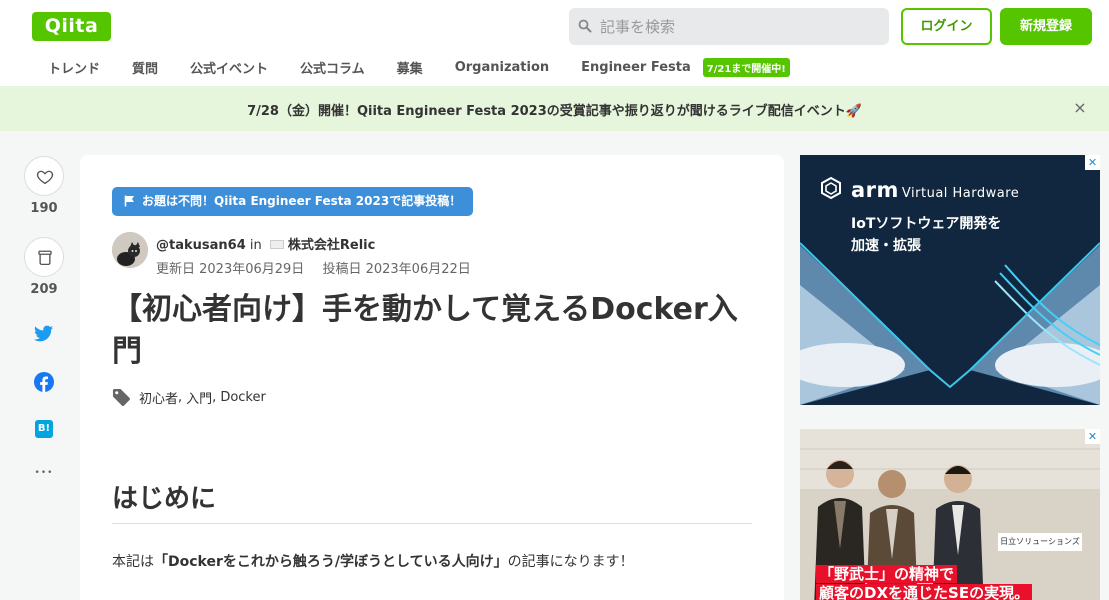  What do you see at coordinates (740, 26) in the screenshot?
I see `search-input` at bounding box center [740, 26].